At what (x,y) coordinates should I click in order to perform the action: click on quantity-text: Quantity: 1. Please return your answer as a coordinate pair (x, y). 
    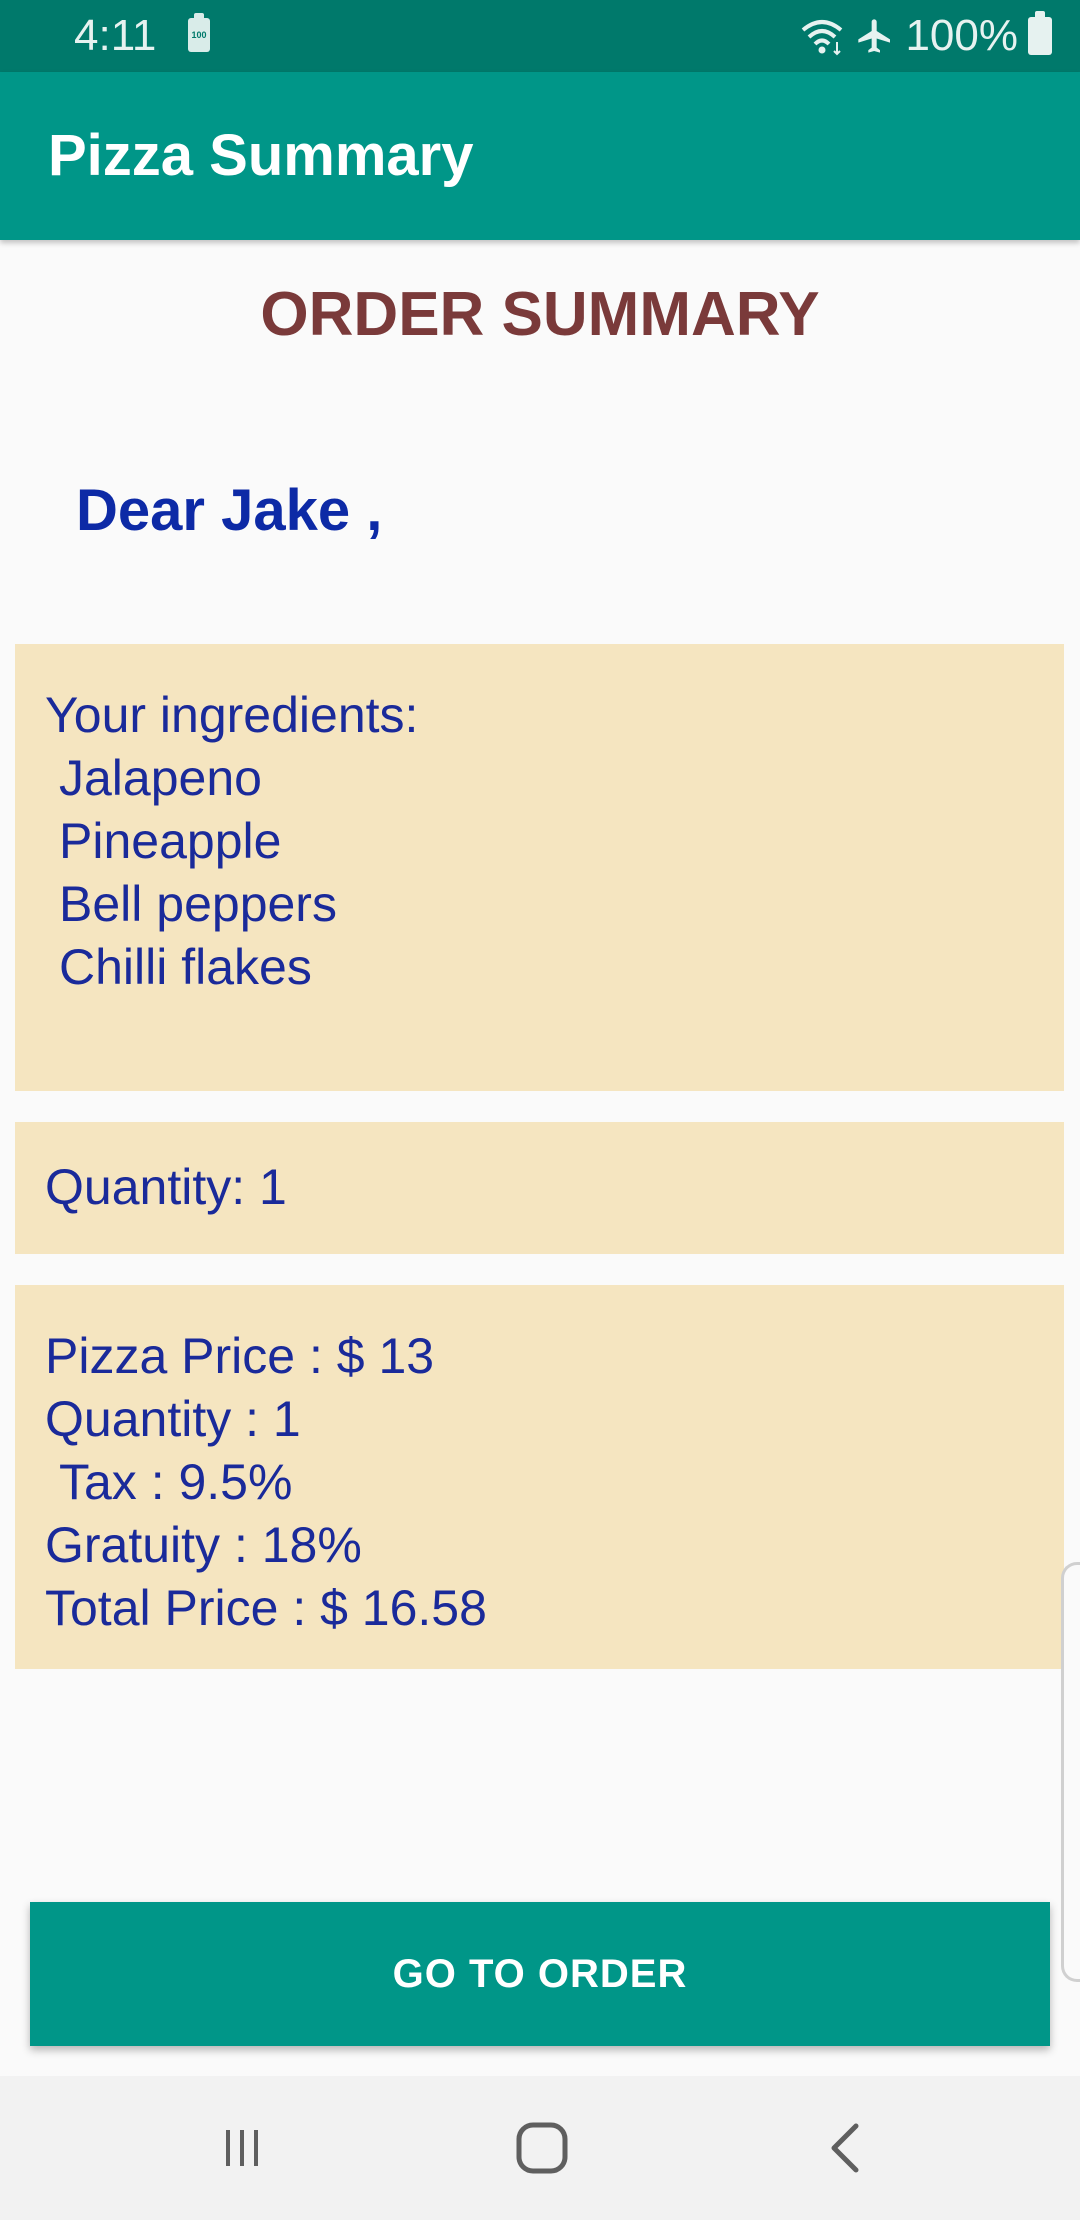
    Looking at the image, I should click on (166, 1187).